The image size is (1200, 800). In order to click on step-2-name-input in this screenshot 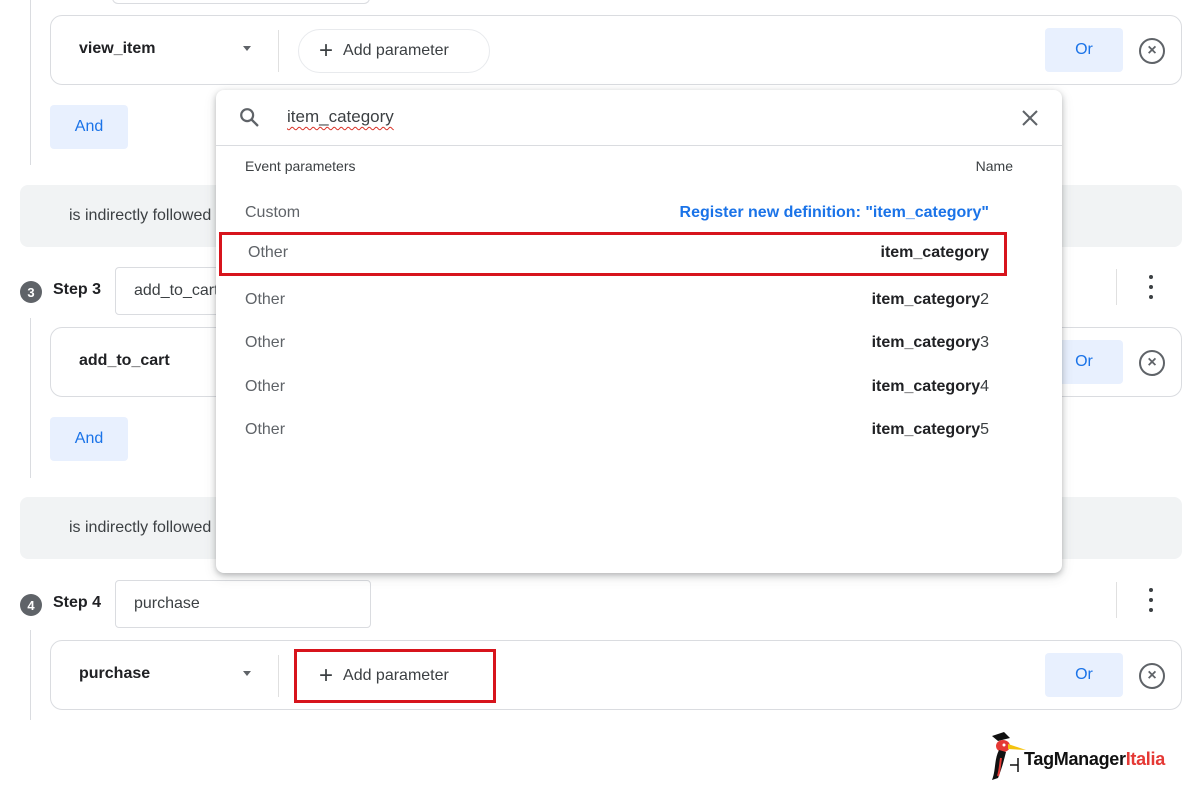, I will do `click(241, 2)`.